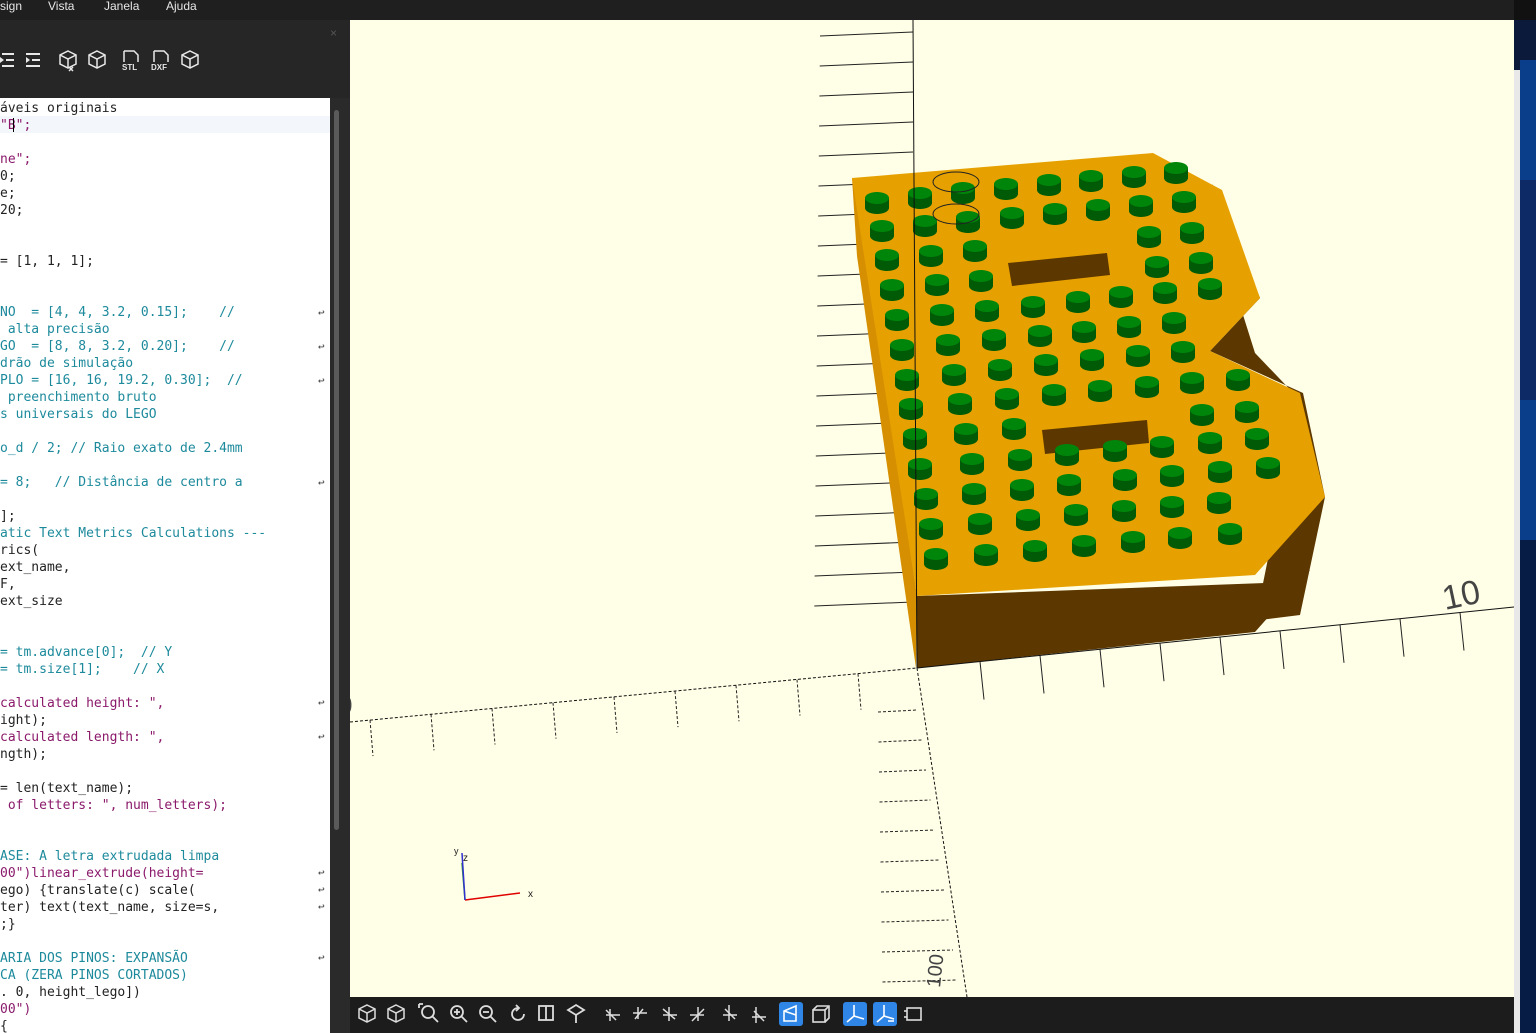 The width and height of the screenshot is (1536, 1033). Describe the element at coordinates (20, 550) in the screenshot. I see `code-line: rics(` at that location.